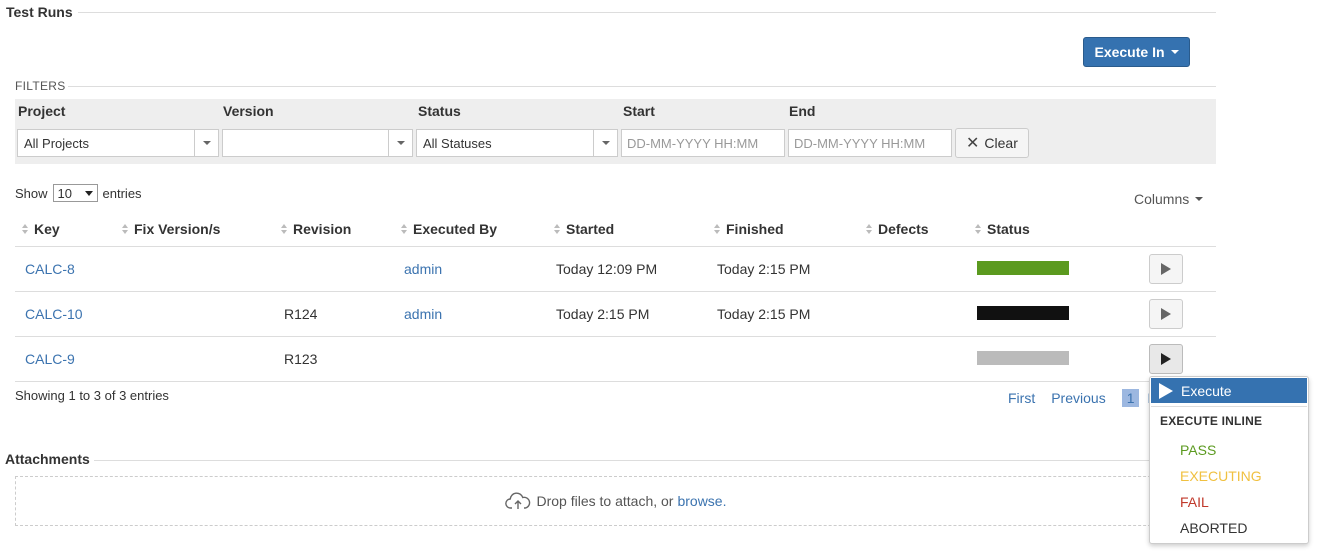  Describe the element at coordinates (41, 229) in the screenshot. I see `column-header-key: Key` at that location.